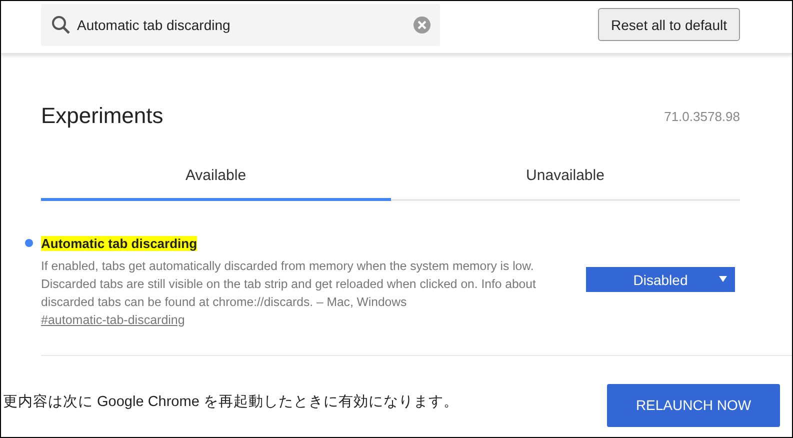 This screenshot has height=438, width=793. I want to click on tab: Unavailable, so click(565, 179).